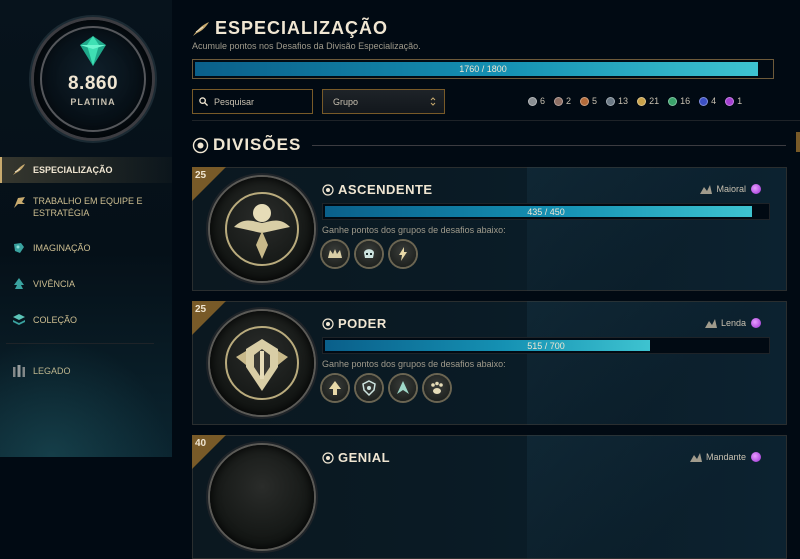 This screenshot has height=559, width=800. I want to click on lightning-icon, so click(403, 254).